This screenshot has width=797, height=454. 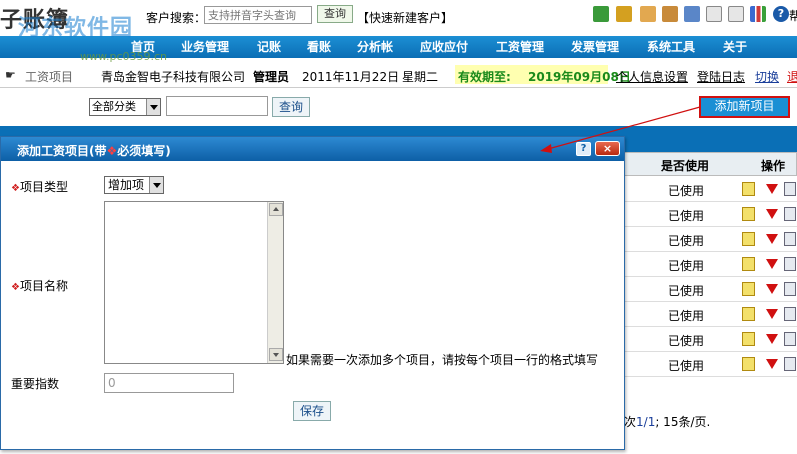 What do you see at coordinates (685, 166) in the screenshot?
I see `column-in-use: 是否使用` at bounding box center [685, 166].